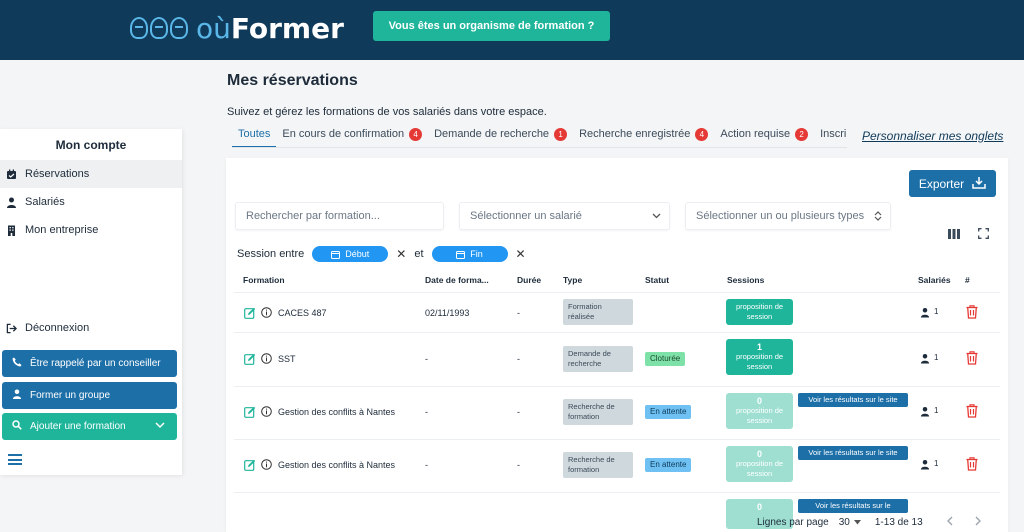  Describe the element at coordinates (264, 280) in the screenshot. I see `column-header-formation: Formation` at that location.